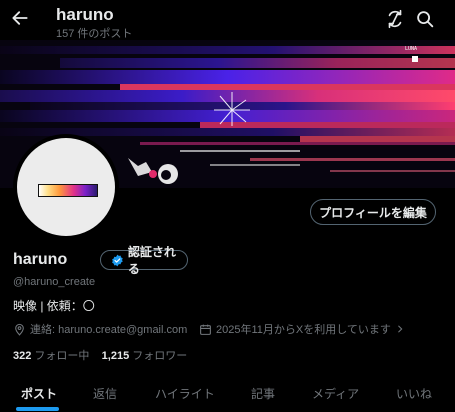  Describe the element at coordinates (51, 356) in the screenshot. I see `following-link: 322 フォロー中` at that location.